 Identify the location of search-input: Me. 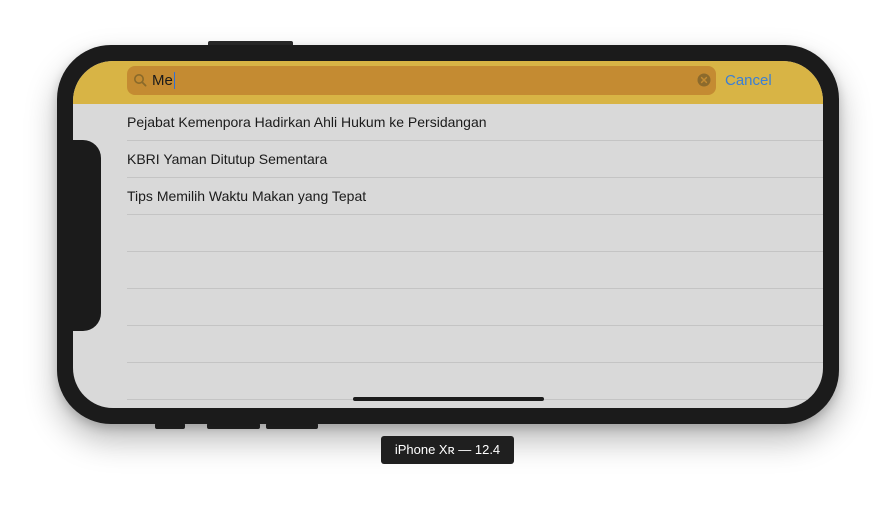
(164, 80).